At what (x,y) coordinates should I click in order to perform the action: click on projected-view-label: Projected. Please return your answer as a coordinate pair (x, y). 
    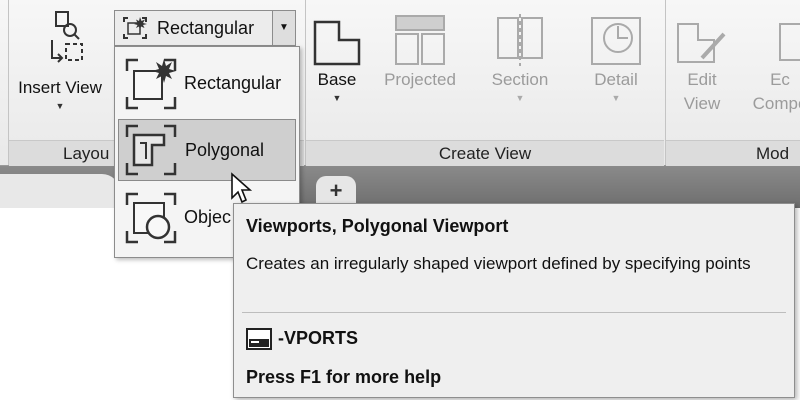
    Looking at the image, I should click on (420, 79).